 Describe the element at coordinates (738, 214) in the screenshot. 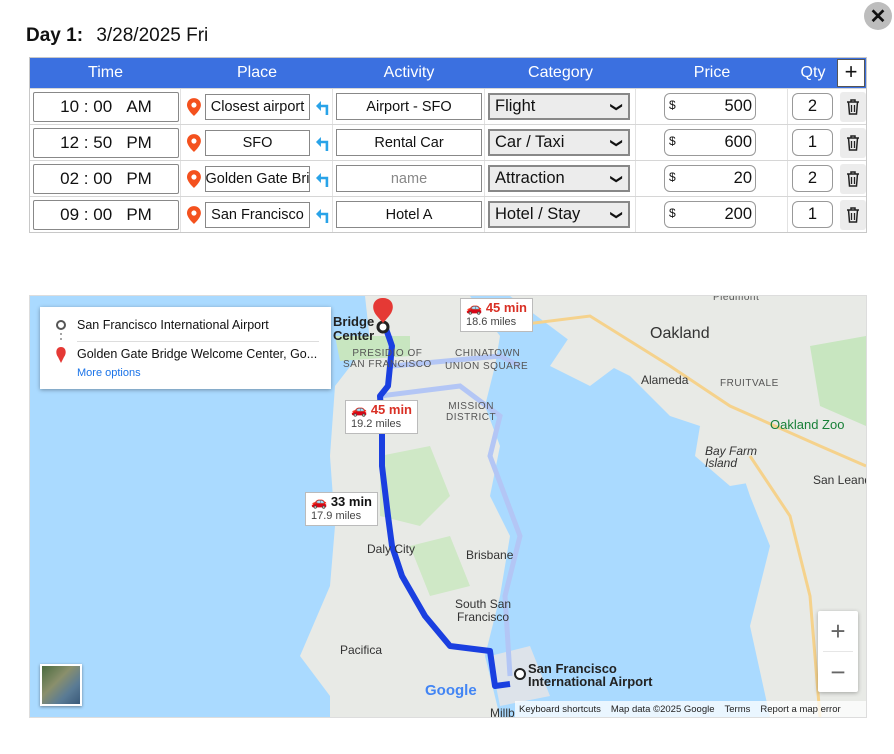

I see `price-value: 200` at that location.